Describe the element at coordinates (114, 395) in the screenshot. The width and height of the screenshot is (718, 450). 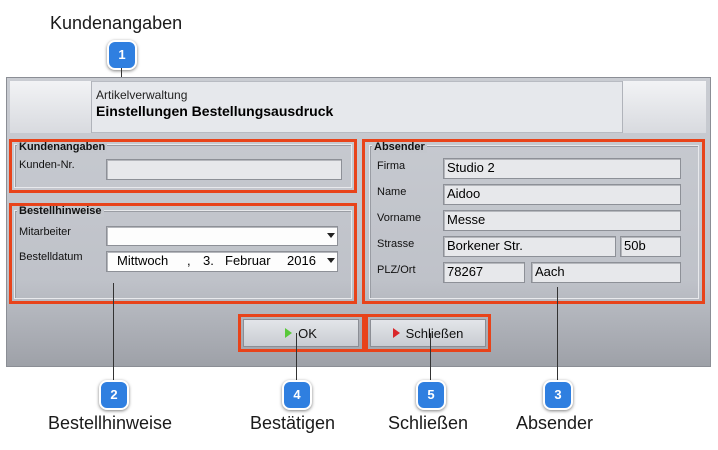
I see `callout-badge-2: 2` at that location.